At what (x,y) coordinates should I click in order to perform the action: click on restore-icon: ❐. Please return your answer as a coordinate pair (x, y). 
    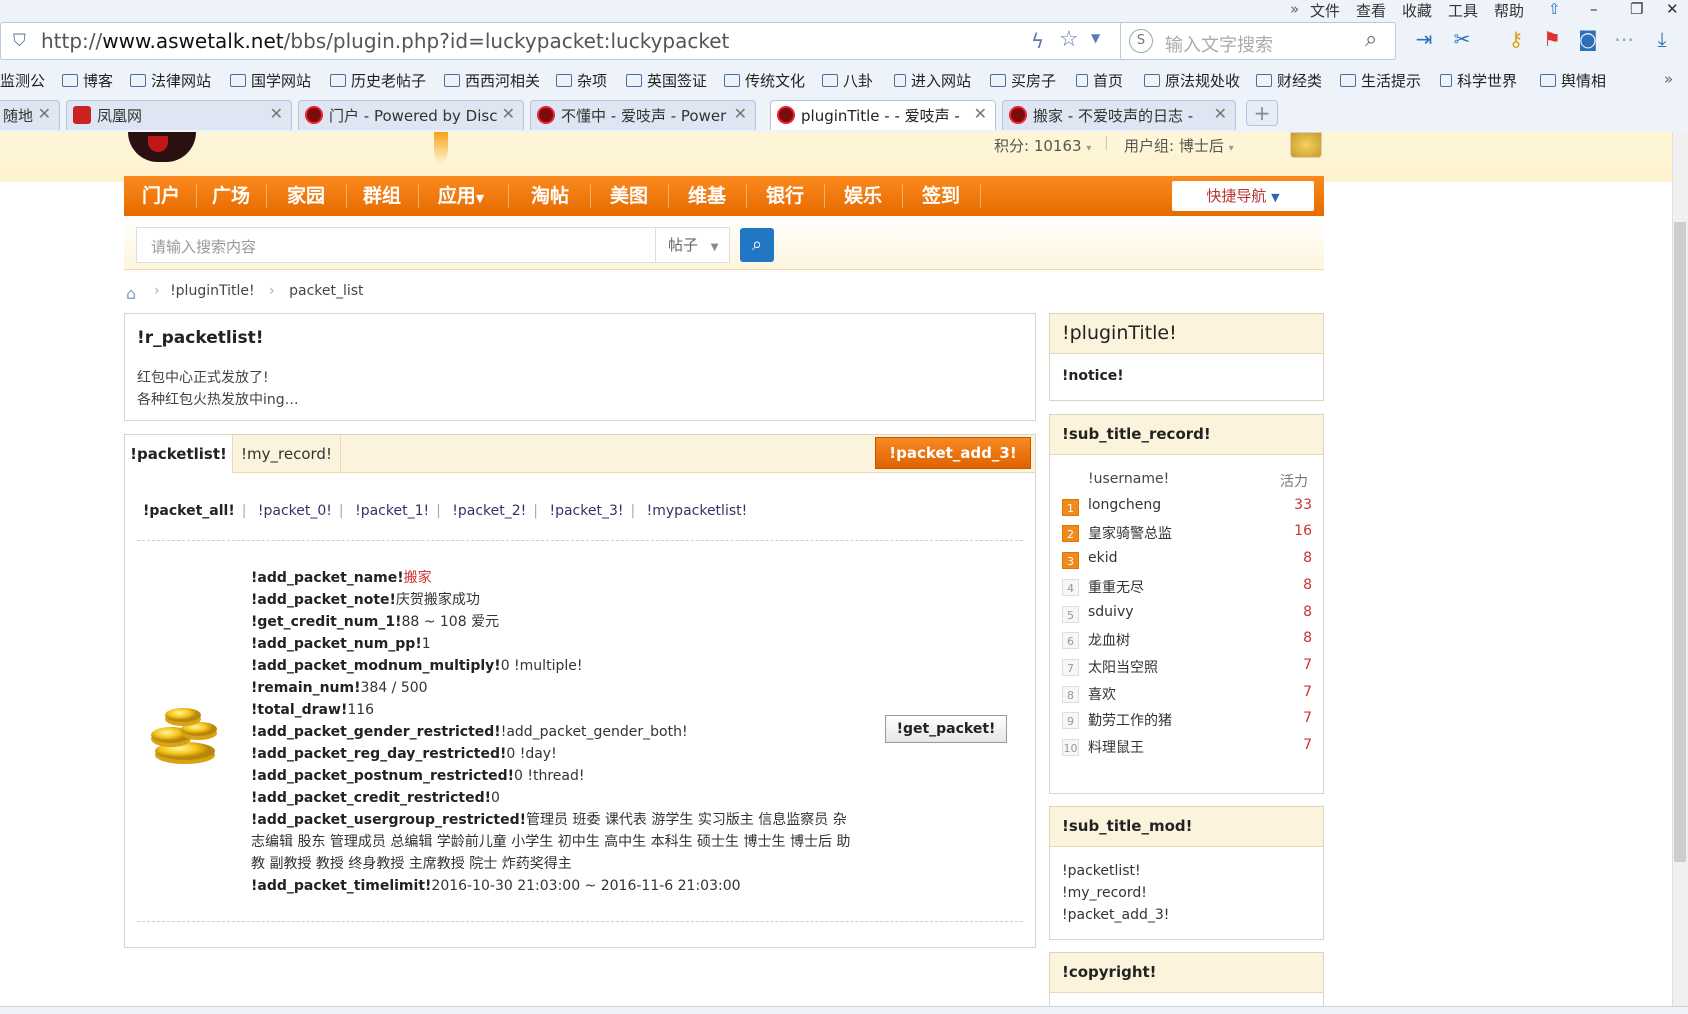
    Looking at the image, I should click on (1636, 9).